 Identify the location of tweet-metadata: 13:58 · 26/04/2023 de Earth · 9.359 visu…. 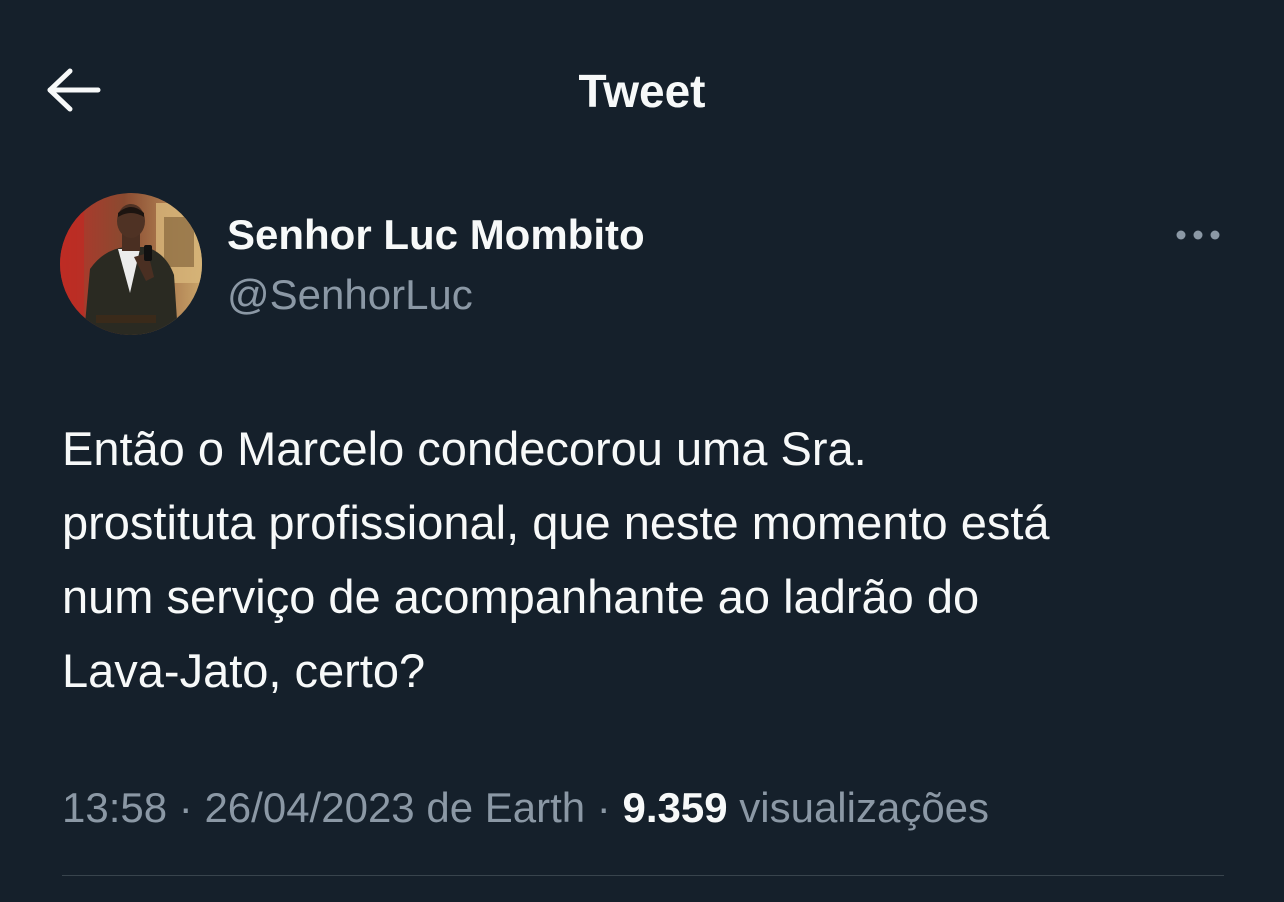
(647, 808).